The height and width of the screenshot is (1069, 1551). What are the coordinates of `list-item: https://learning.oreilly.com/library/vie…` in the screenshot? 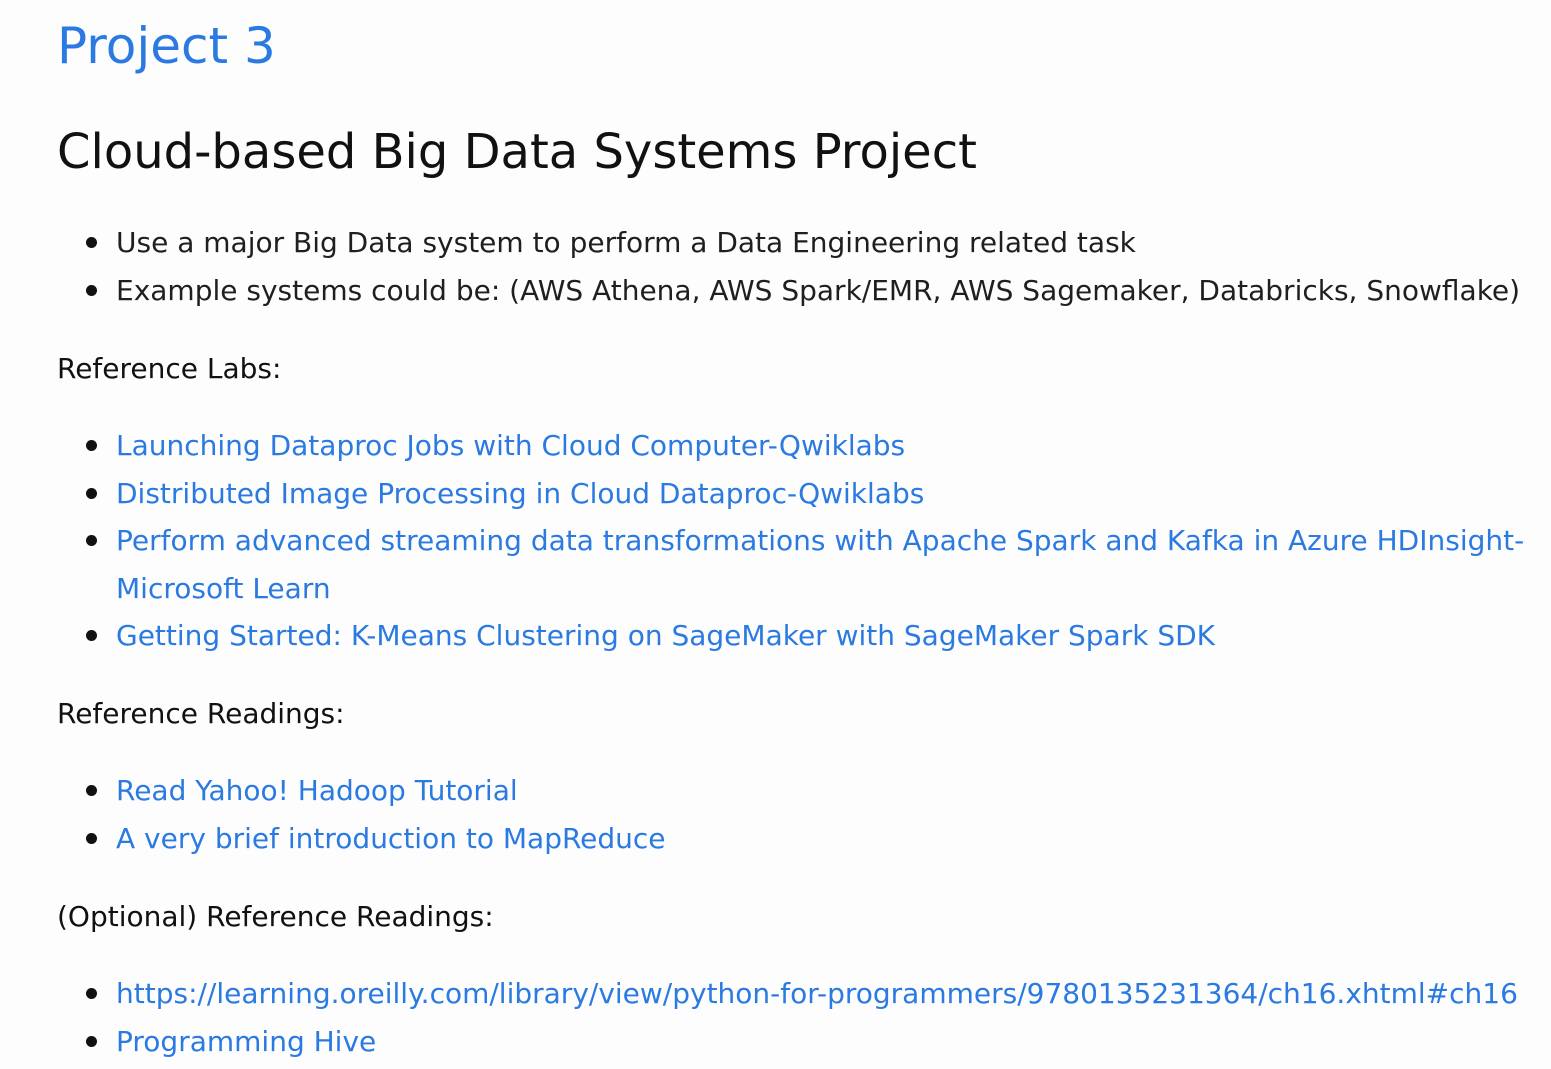 It's located at (787, 994).